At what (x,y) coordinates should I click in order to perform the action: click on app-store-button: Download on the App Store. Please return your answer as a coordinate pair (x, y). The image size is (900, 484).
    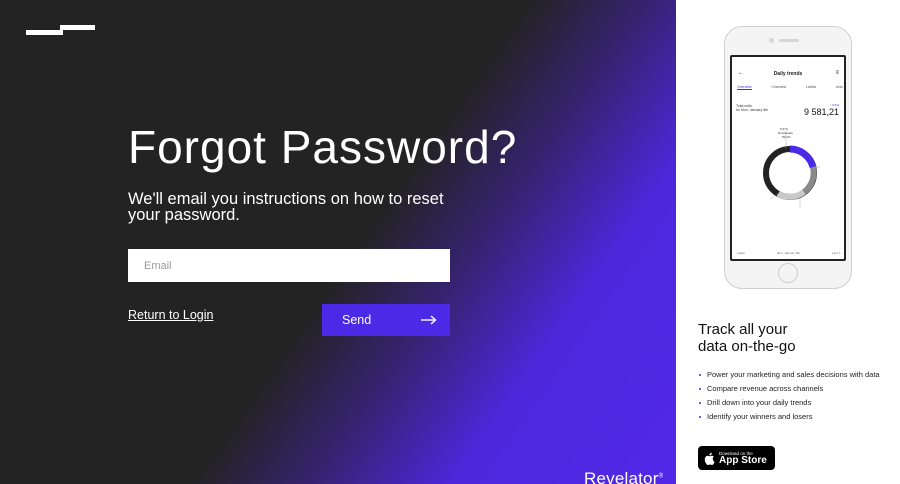
    Looking at the image, I should click on (736, 458).